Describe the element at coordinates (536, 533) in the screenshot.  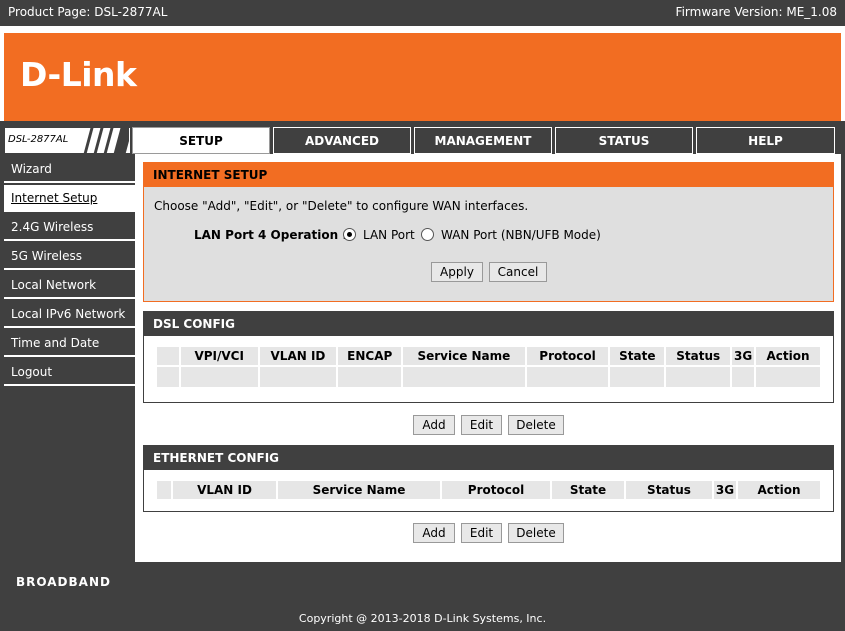
I see `ethernet-delete-button: Delete` at that location.